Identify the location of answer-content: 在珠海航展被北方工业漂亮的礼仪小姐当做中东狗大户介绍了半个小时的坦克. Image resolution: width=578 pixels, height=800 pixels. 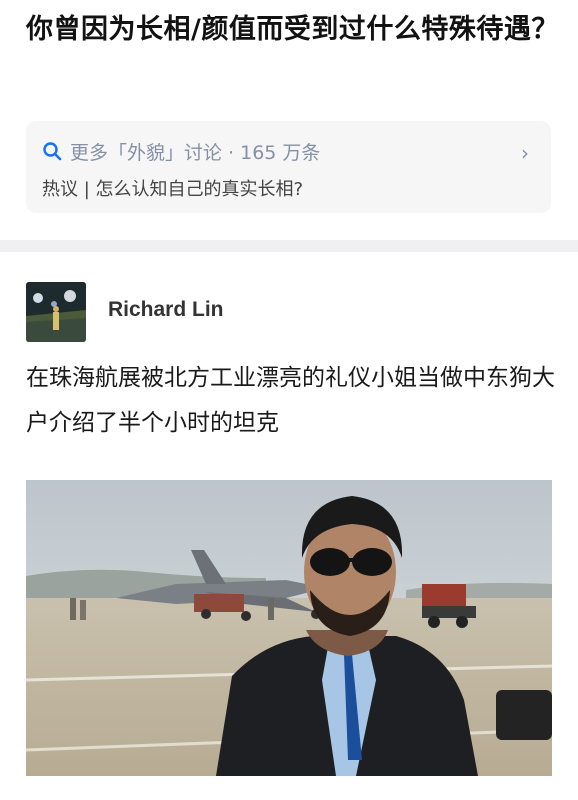
(291, 401).